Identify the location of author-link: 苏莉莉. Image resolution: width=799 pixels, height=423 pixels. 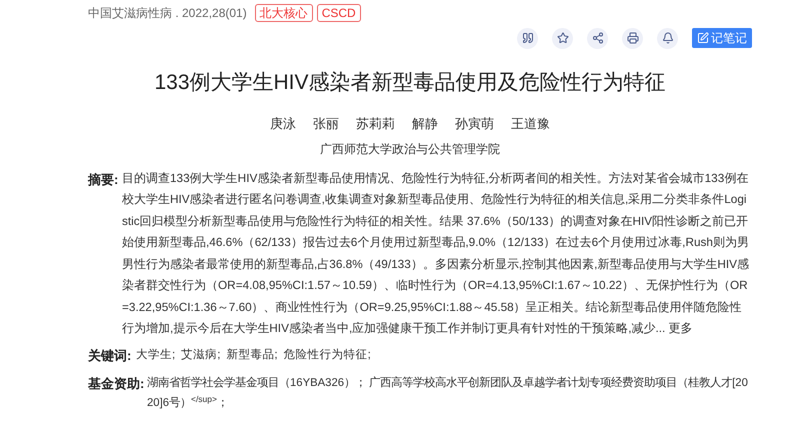
(375, 124).